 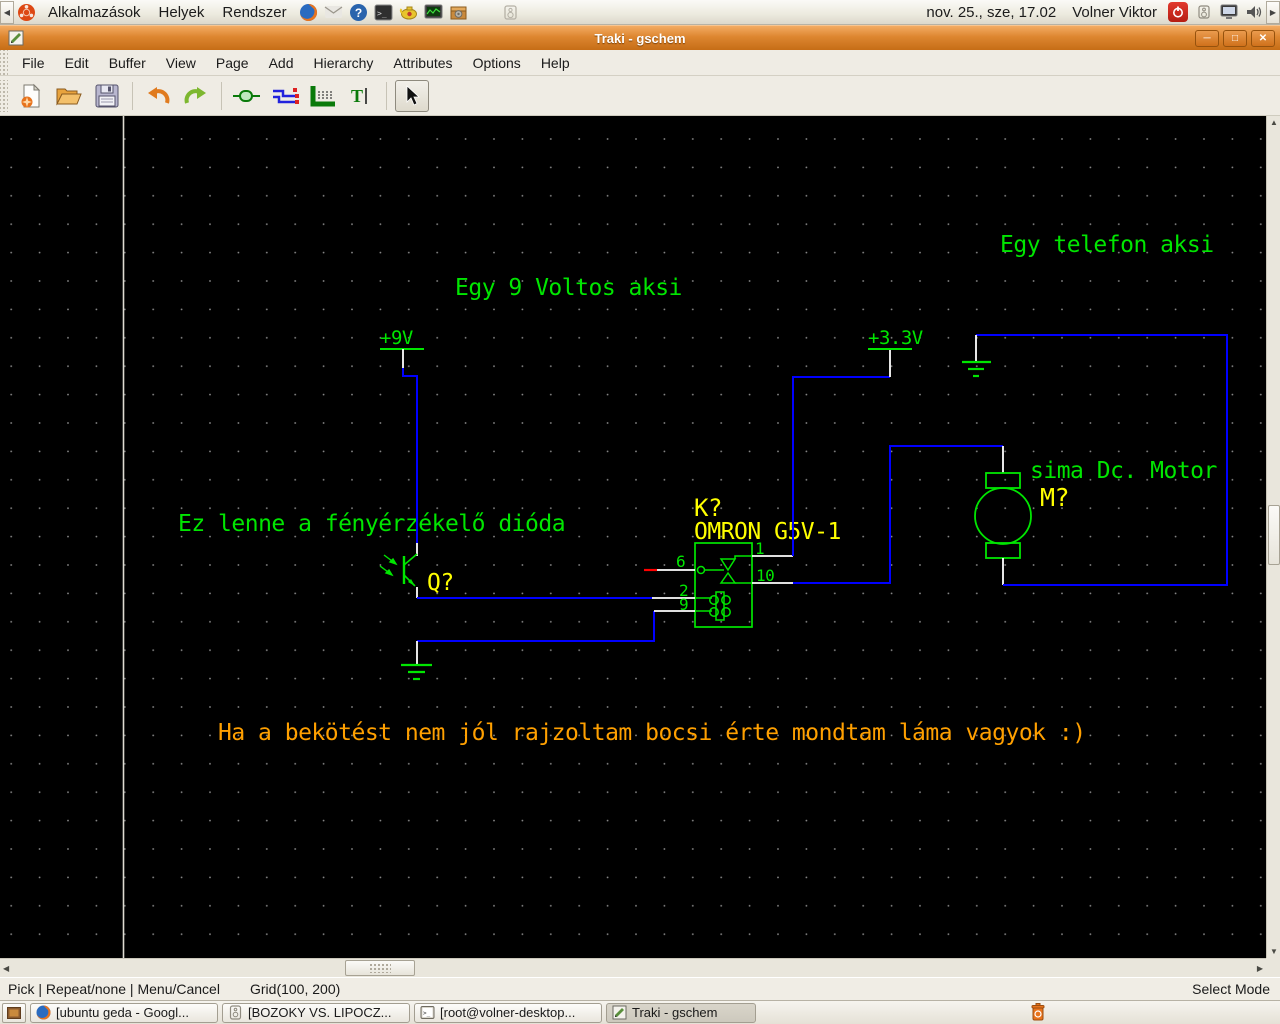 What do you see at coordinates (555, 63) in the screenshot?
I see `menu-help: Help` at bounding box center [555, 63].